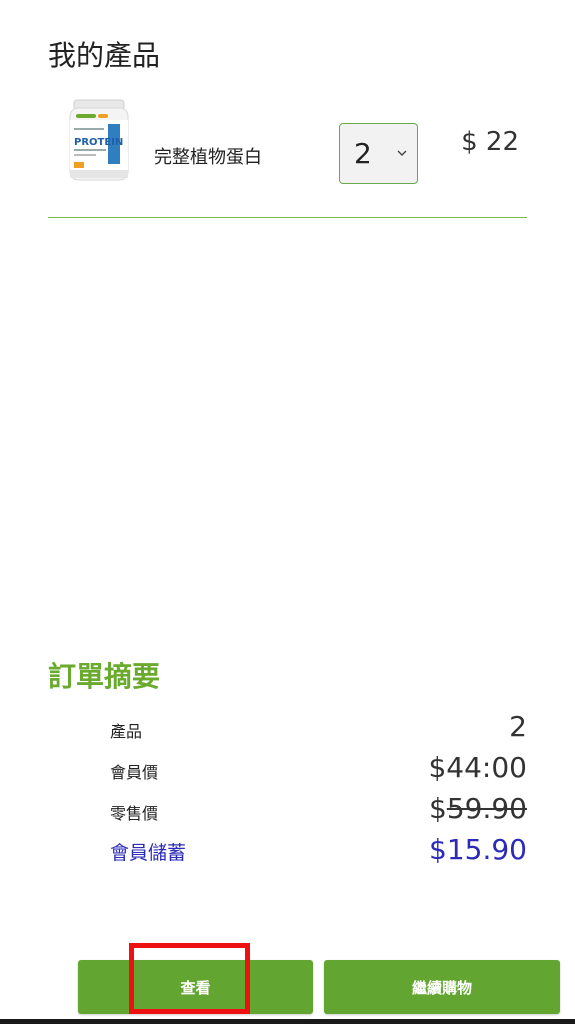 This screenshot has height=1024, width=575. Describe the element at coordinates (363, 153) in the screenshot. I see `quantity-value: 2` at that location.